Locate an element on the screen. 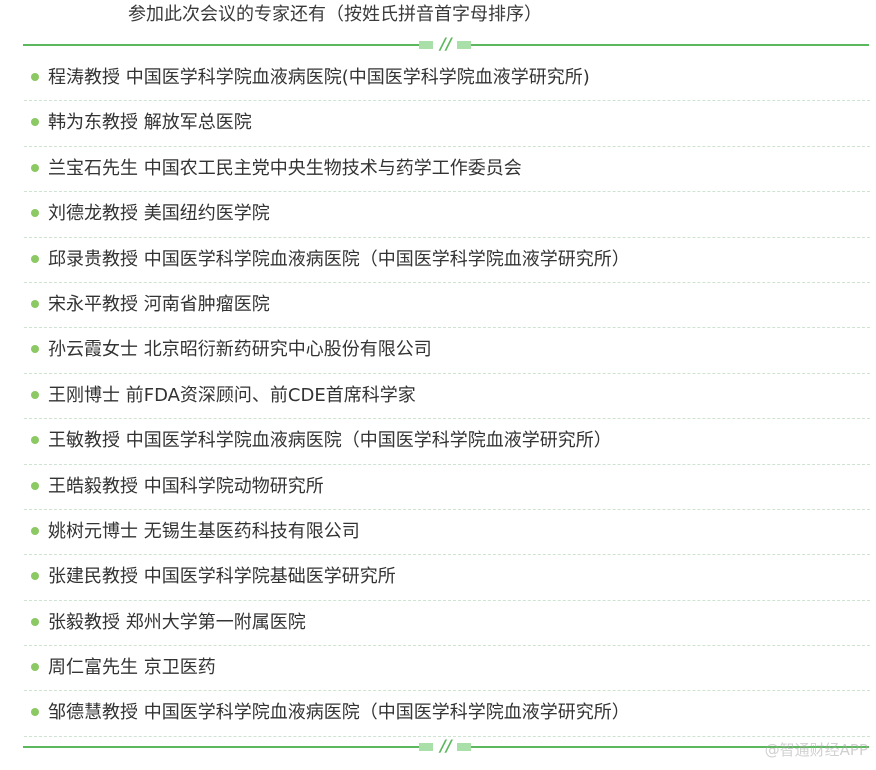  list-item: 王皓毅教授 中国科学院动物研究所 is located at coordinates (447, 487).